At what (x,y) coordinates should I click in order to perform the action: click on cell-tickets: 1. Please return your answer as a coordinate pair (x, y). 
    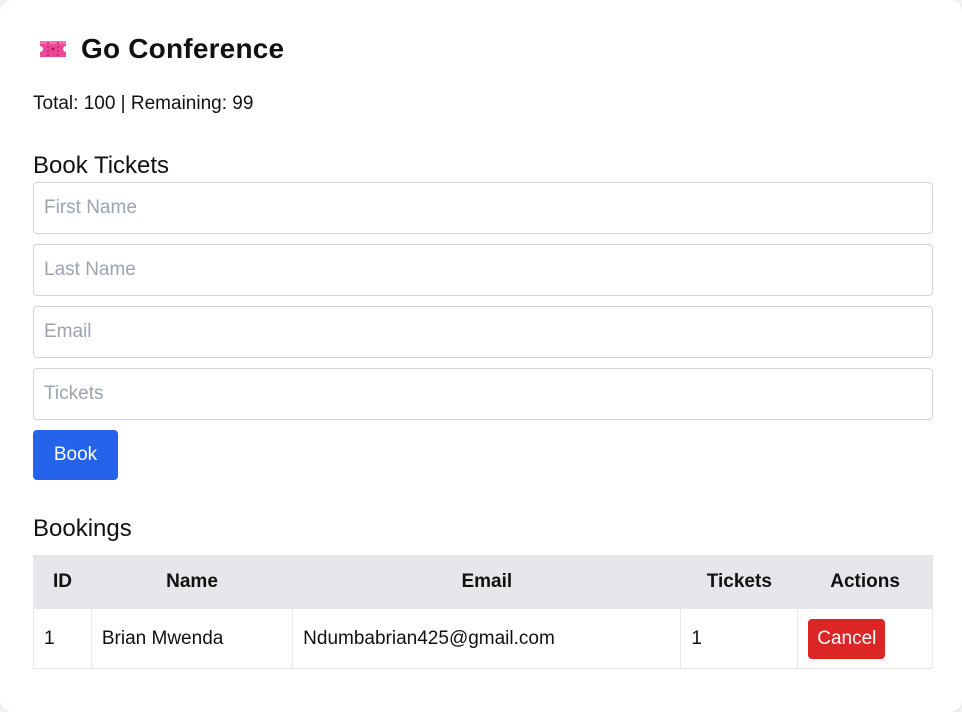
    Looking at the image, I should click on (739, 638).